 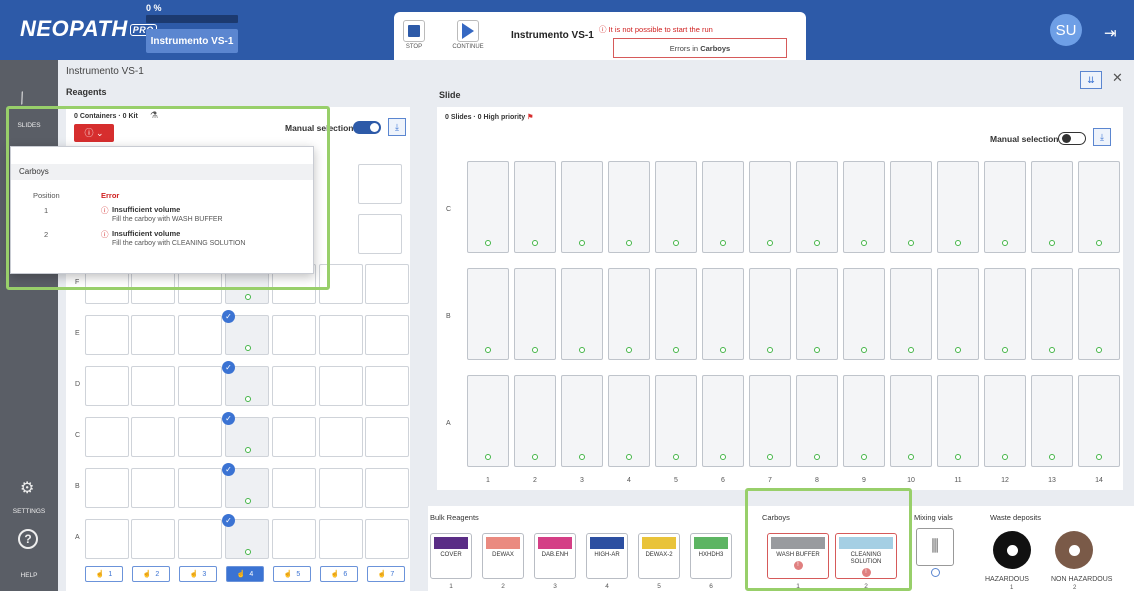 I want to click on hazardous-waste, so click(x=1012, y=550).